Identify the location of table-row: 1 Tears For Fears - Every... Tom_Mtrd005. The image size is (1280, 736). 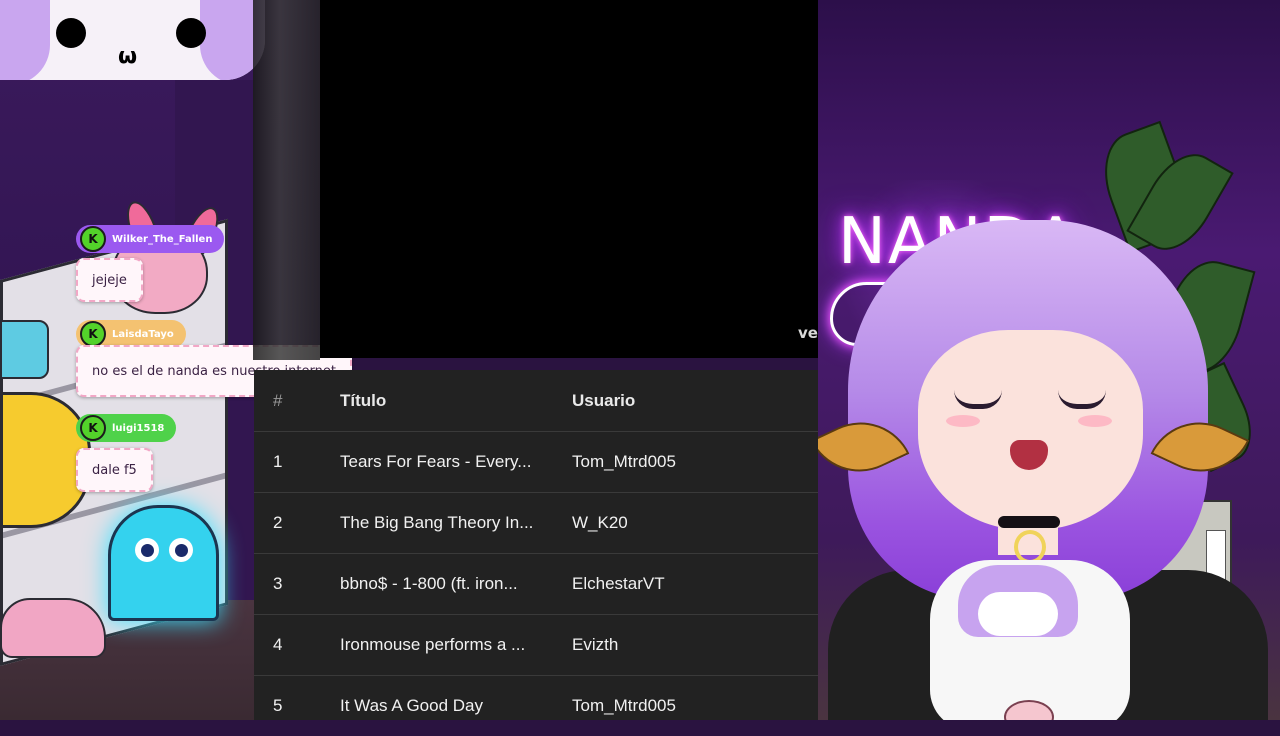
(536, 462).